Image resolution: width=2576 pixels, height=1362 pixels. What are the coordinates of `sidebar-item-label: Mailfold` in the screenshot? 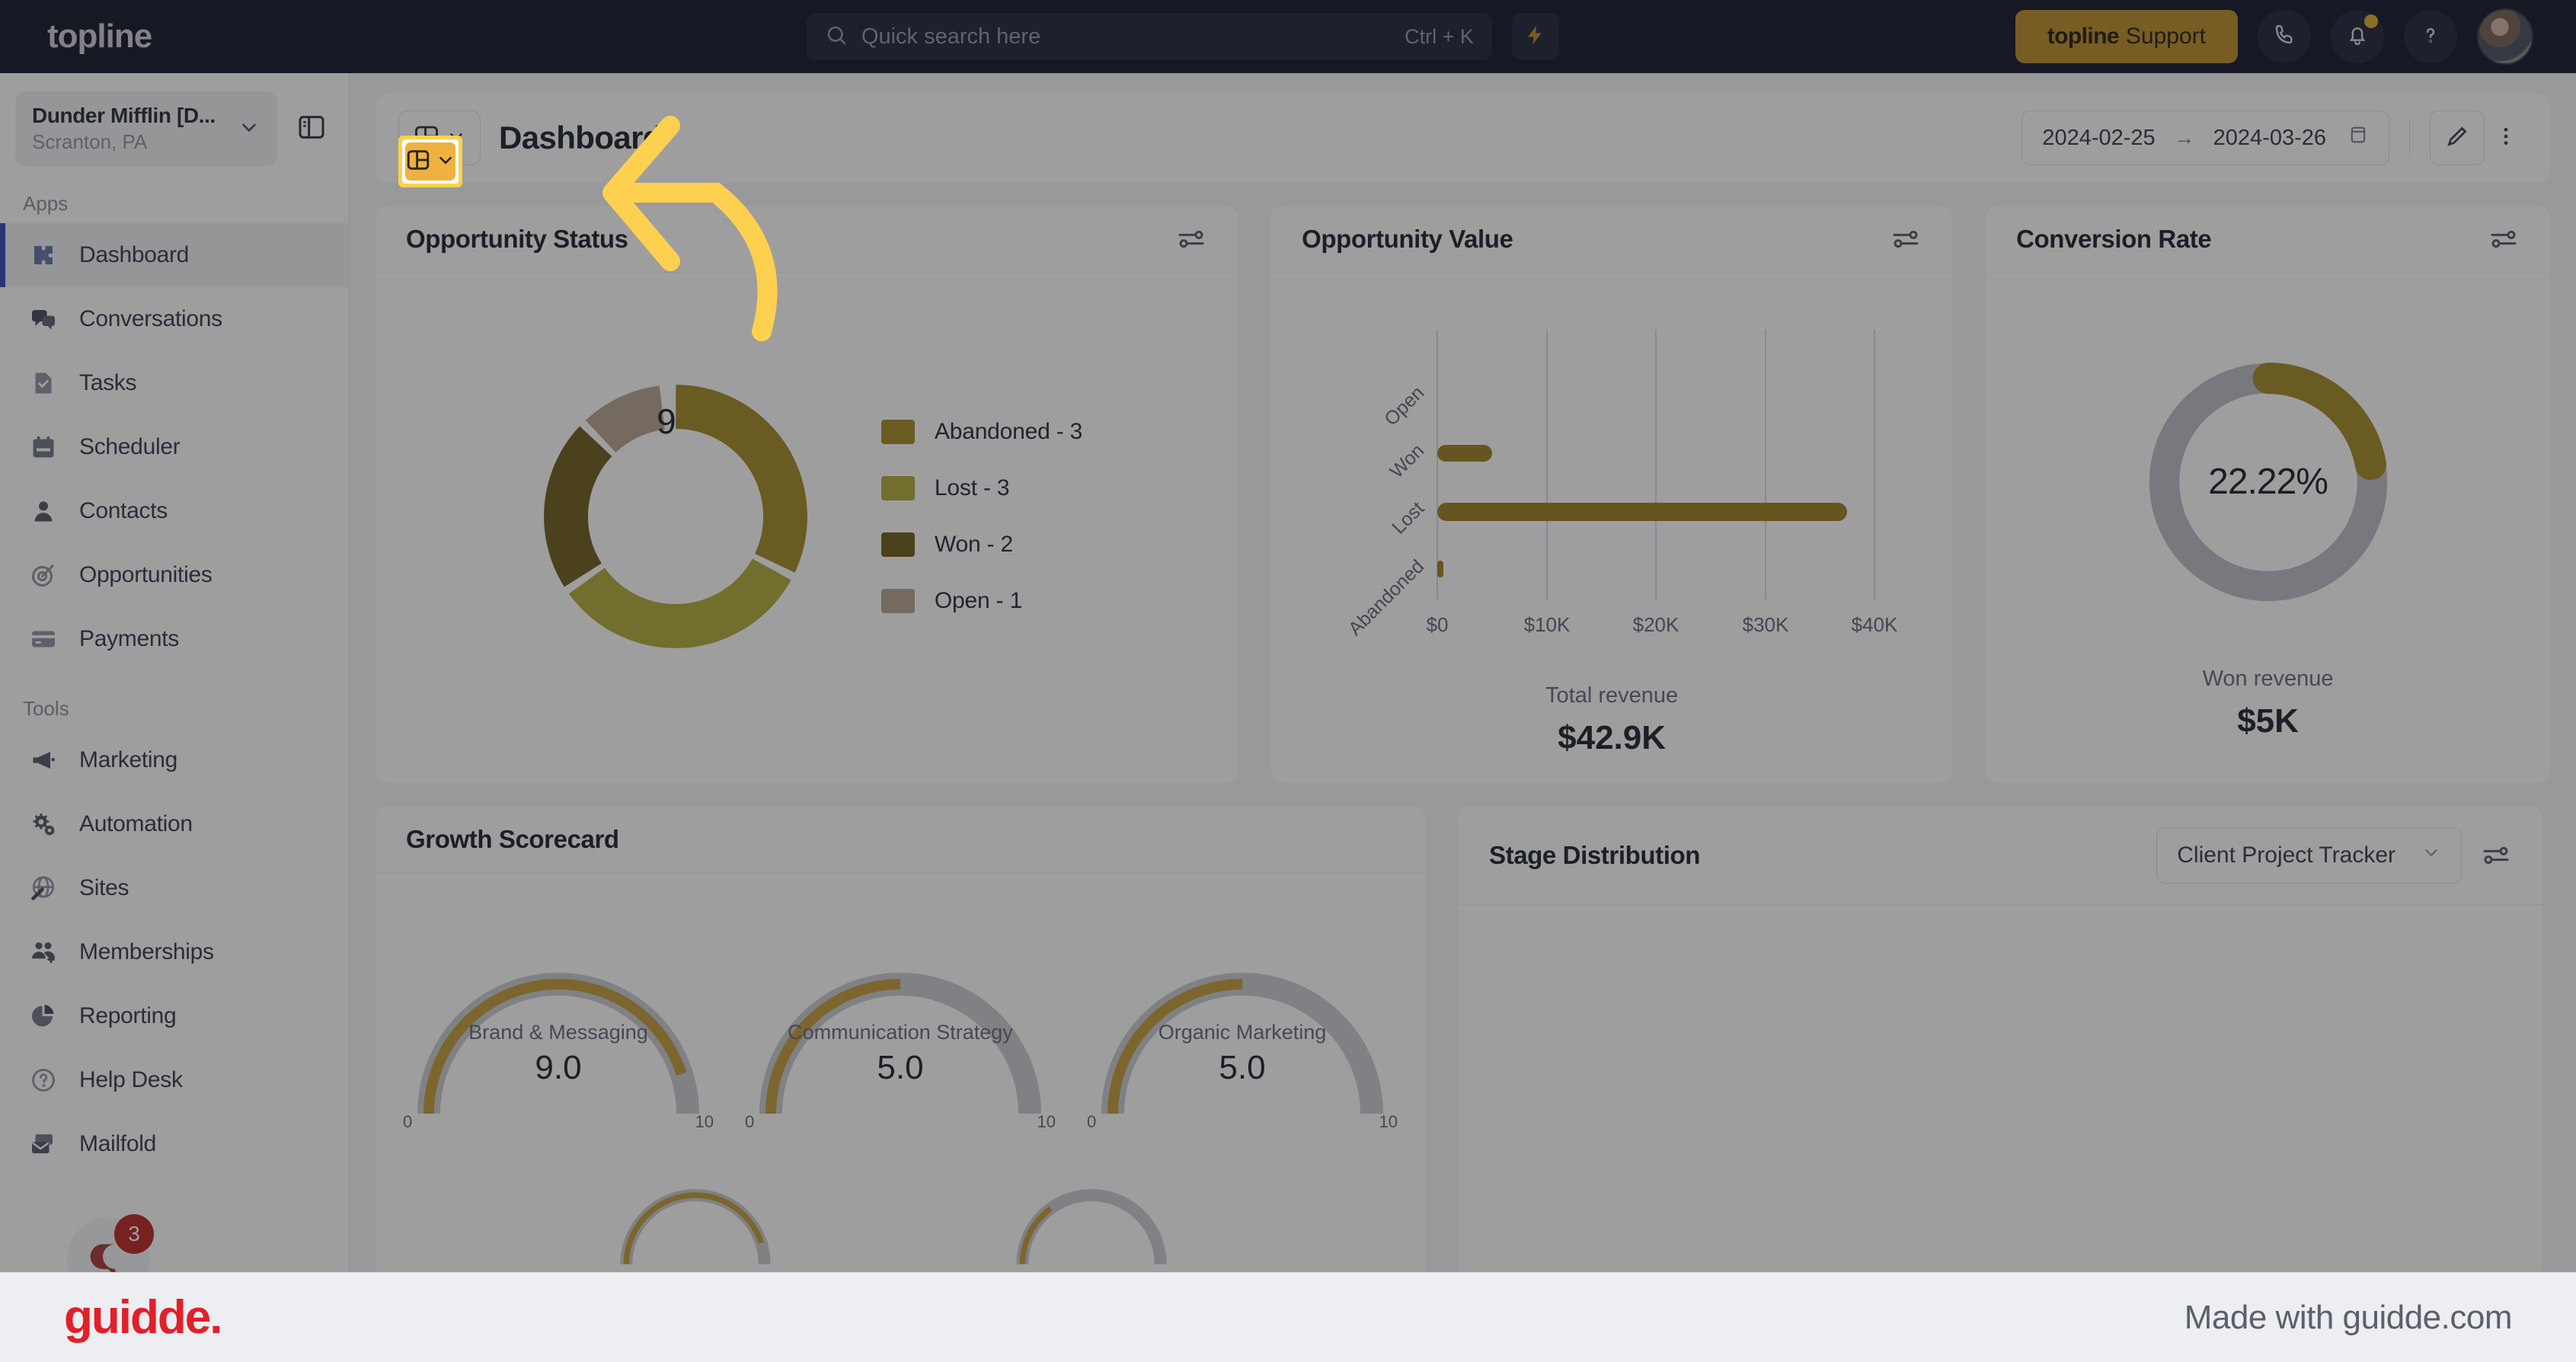 It's located at (117, 1143).